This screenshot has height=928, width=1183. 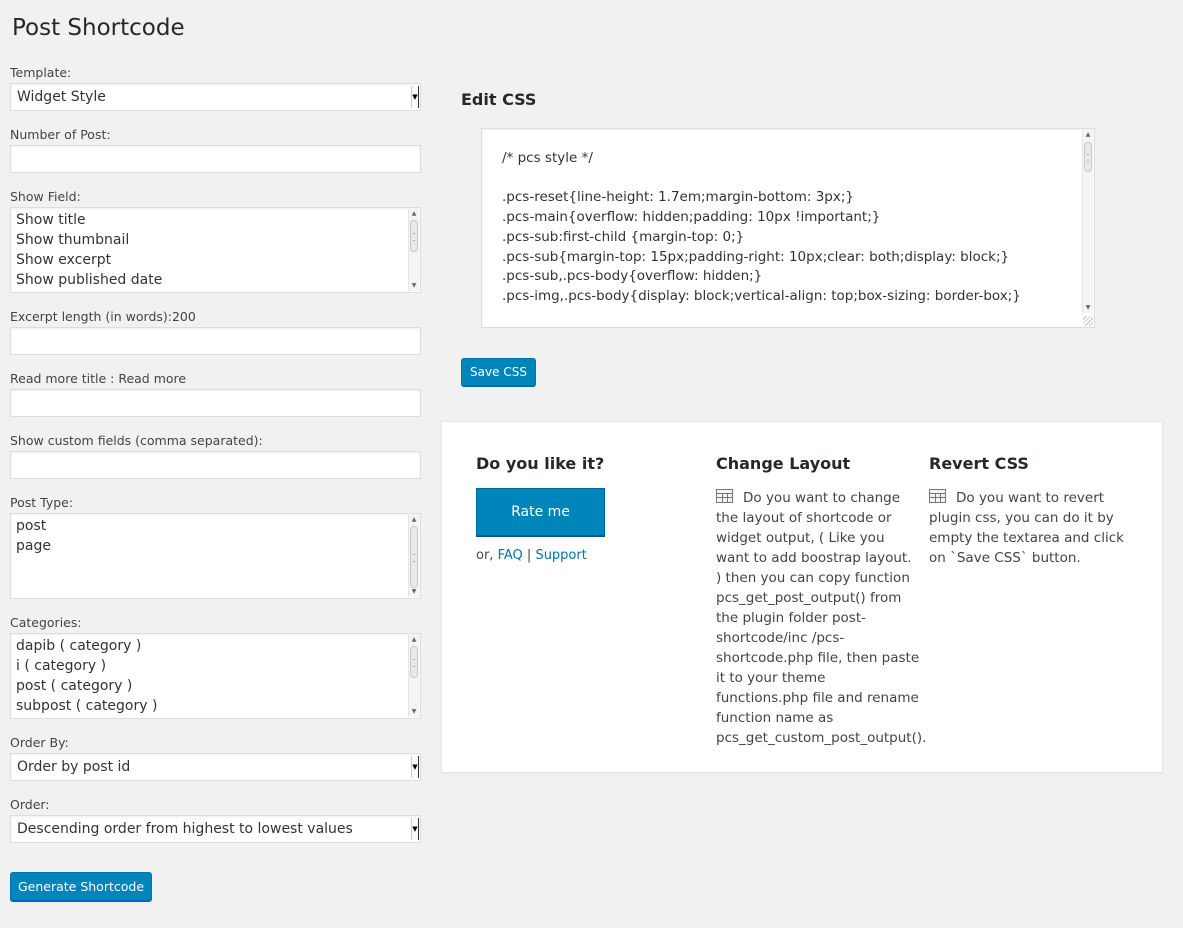 What do you see at coordinates (215, 526) in the screenshot?
I see `list-item: post` at bounding box center [215, 526].